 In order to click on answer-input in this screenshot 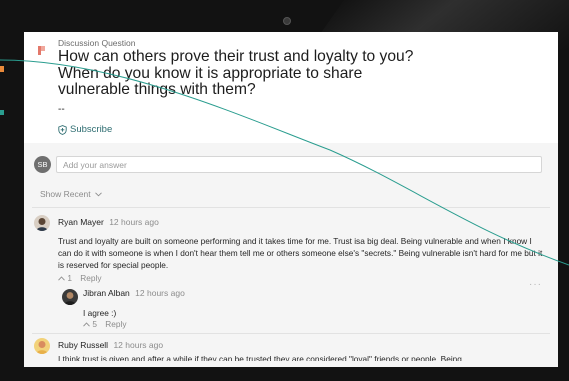, I will do `click(299, 164)`.